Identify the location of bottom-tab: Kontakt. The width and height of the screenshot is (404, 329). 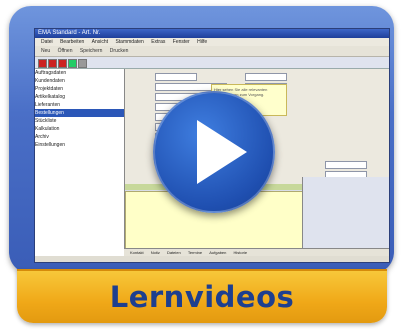
(137, 252).